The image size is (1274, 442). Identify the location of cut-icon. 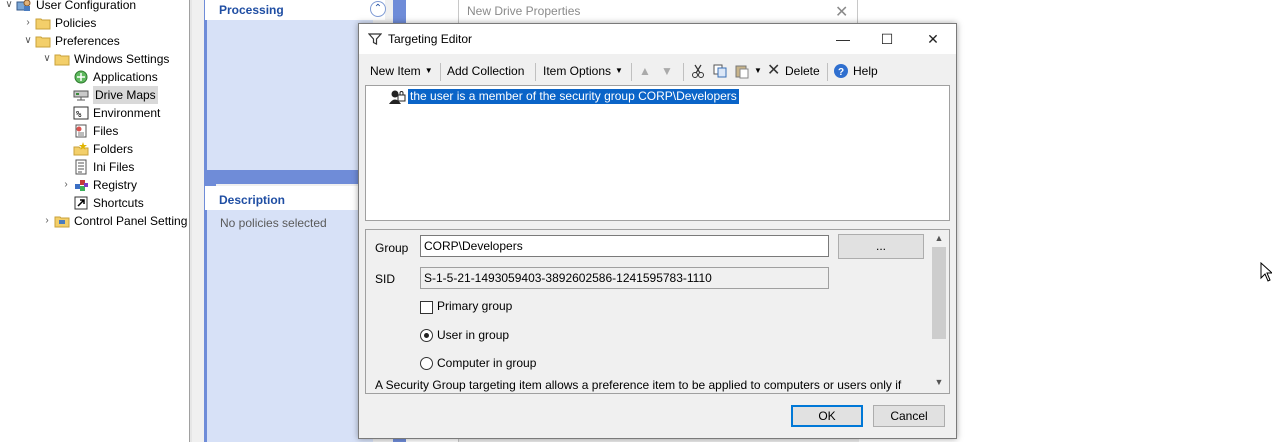
(698, 71).